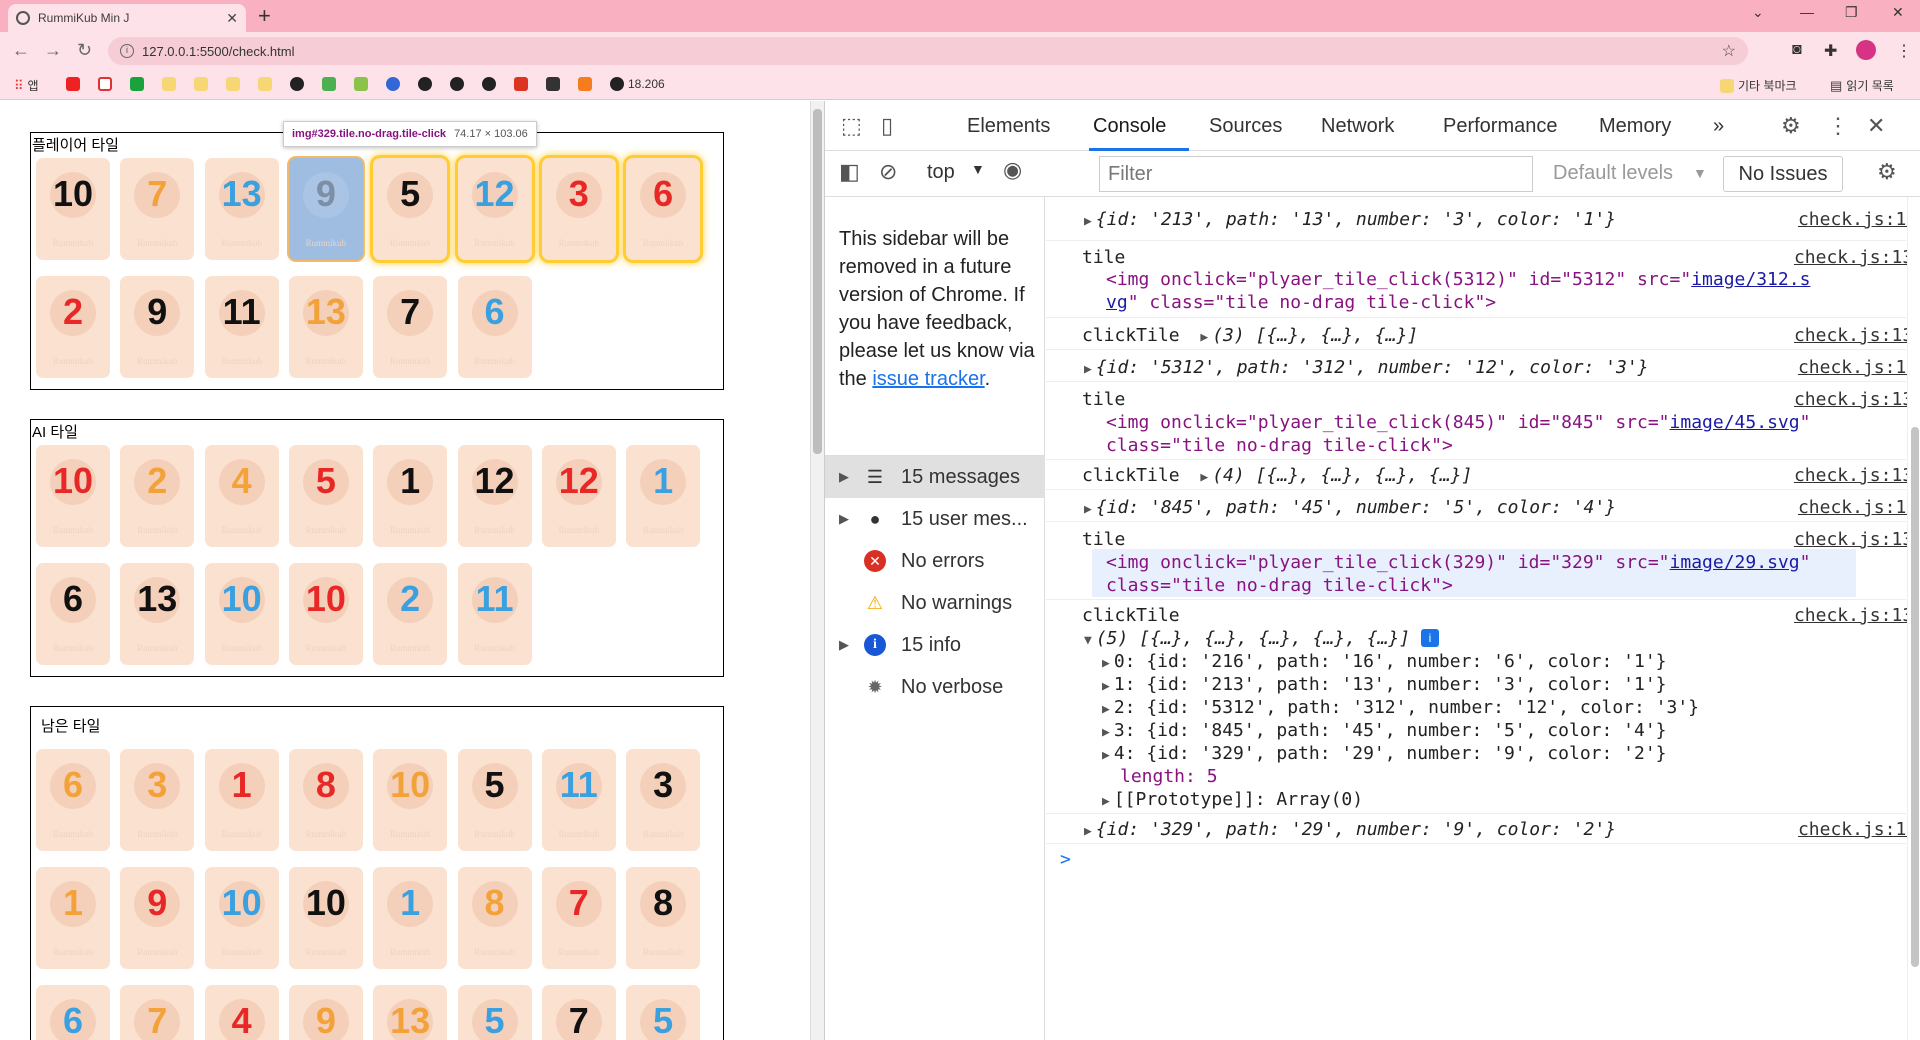 This screenshot has height=1040, width=1920. I want to click on context-dropdown-icon: ▼, so click(978, 169).